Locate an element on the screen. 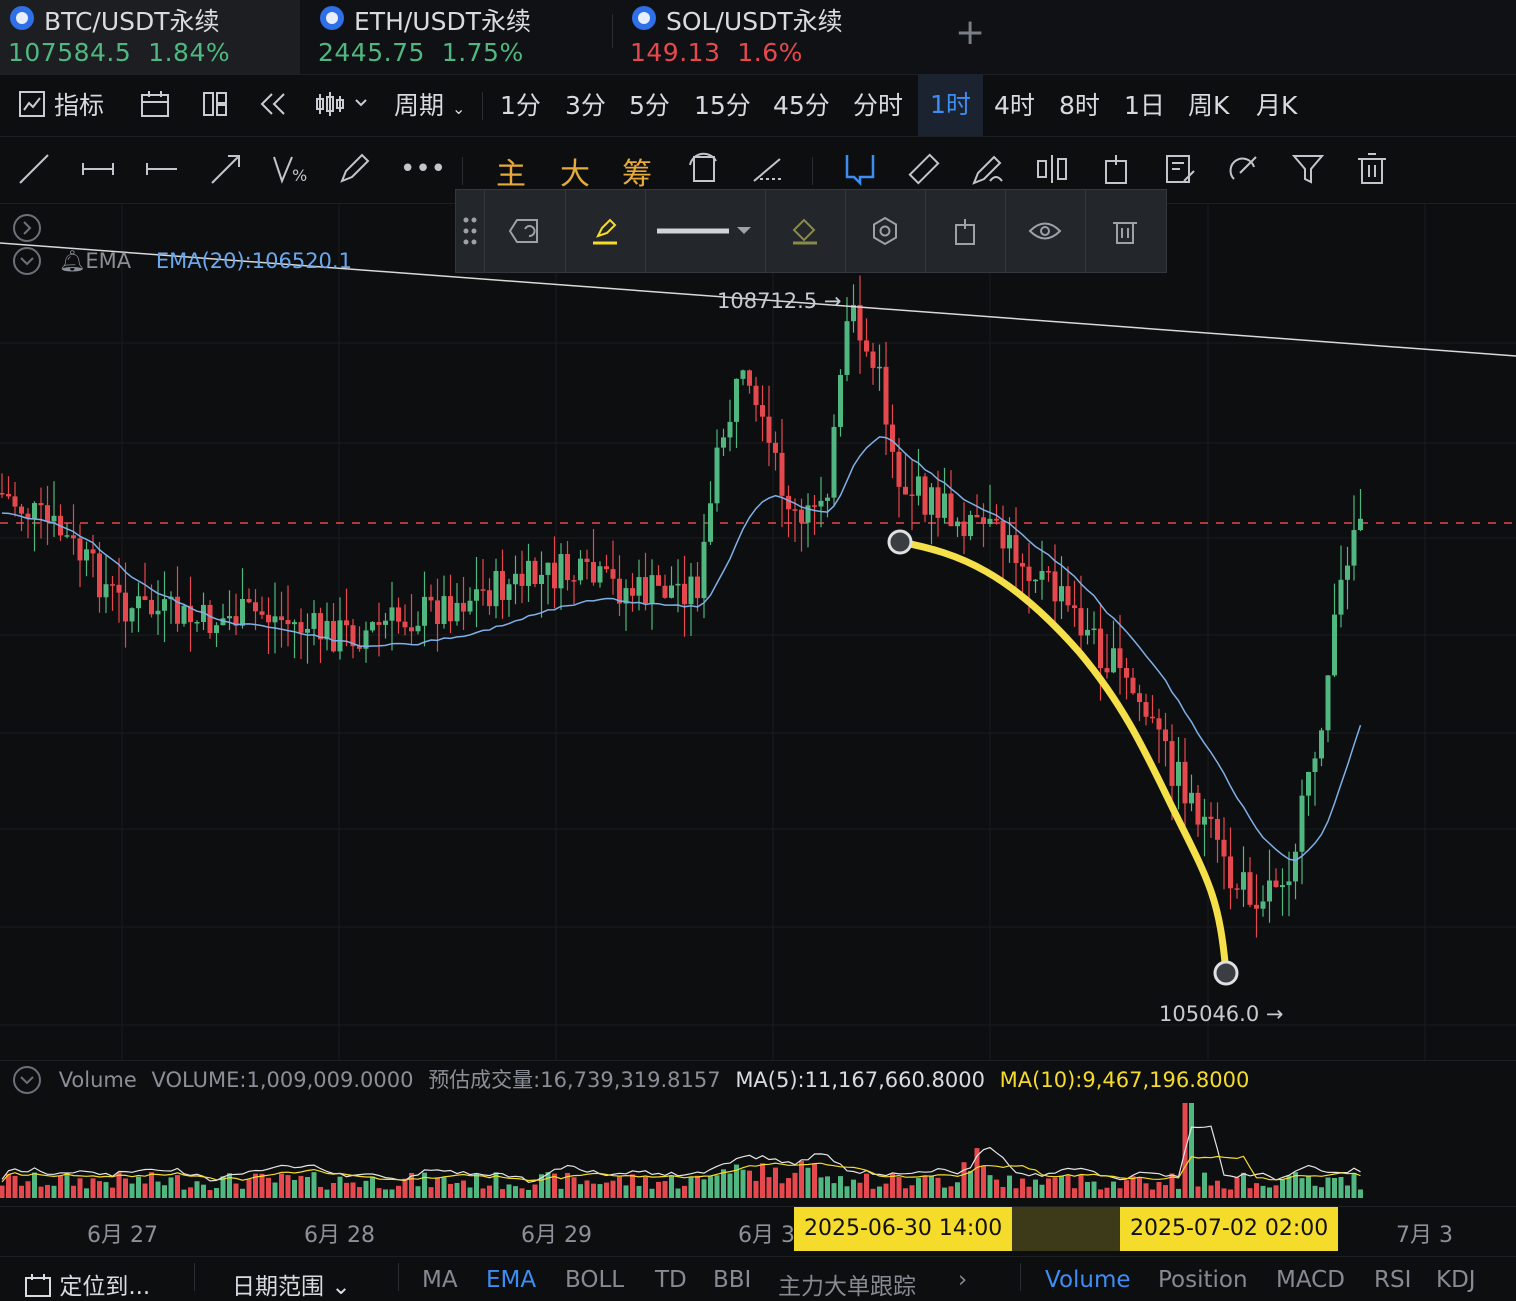 This screenshot has width=1516, height=1301. indicator-kdj: KDJ is located at coordinates (1456, 1280).